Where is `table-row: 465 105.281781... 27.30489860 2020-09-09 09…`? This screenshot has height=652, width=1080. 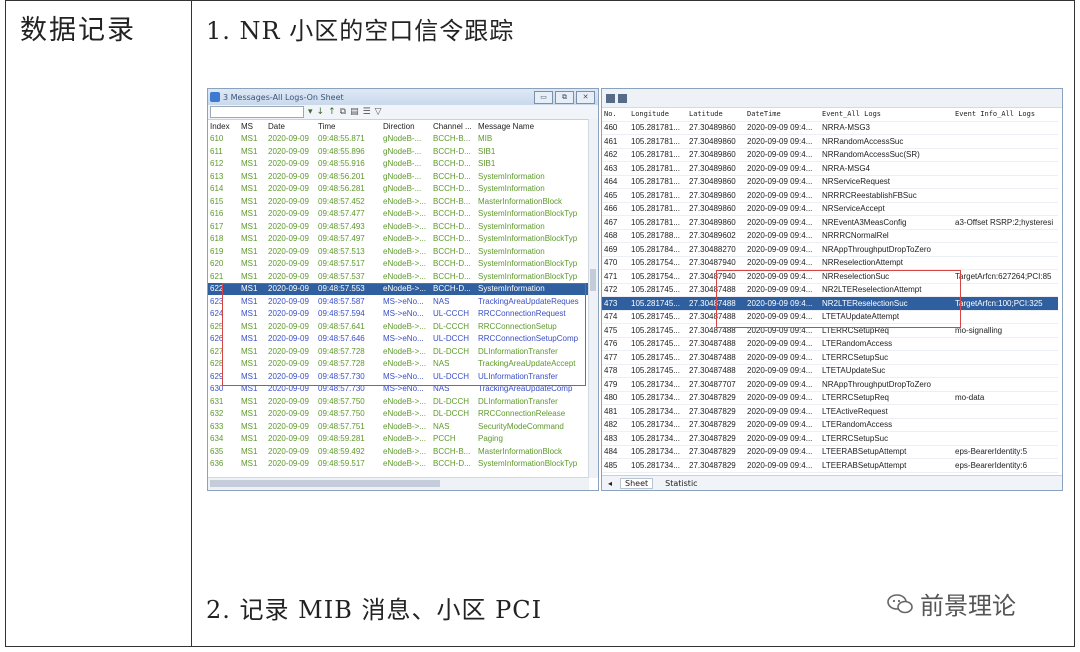 table-row: 465 105.281781... 27.30489860 2020-09-09 09… is located at coordinates (830, 195).